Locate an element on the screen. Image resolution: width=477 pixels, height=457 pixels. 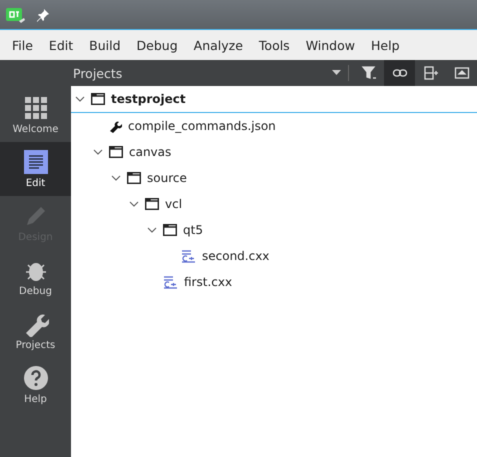
tree-item: vcl is located at coordinates (274, 204).